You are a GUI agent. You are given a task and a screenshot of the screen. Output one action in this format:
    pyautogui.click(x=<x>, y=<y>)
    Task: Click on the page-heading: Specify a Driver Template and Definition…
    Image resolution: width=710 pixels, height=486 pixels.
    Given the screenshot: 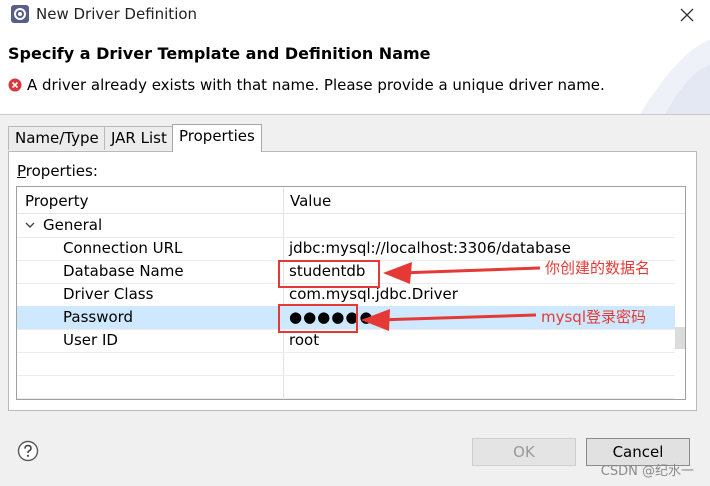 What is the action you would take?
    pyautogui.click(x=219, y=53)
    